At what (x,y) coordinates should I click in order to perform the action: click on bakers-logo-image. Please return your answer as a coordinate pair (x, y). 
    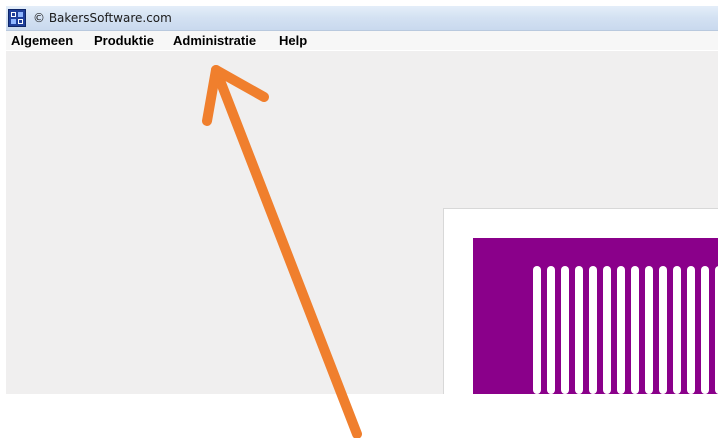
    Looking at the image, I should click on (595, 316).